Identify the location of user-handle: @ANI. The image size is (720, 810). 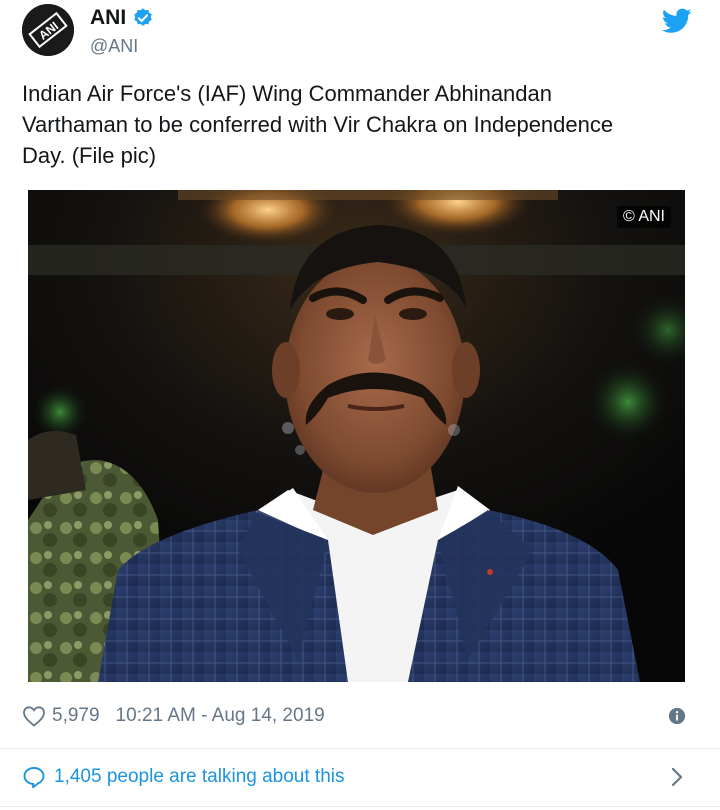
(114, 46).